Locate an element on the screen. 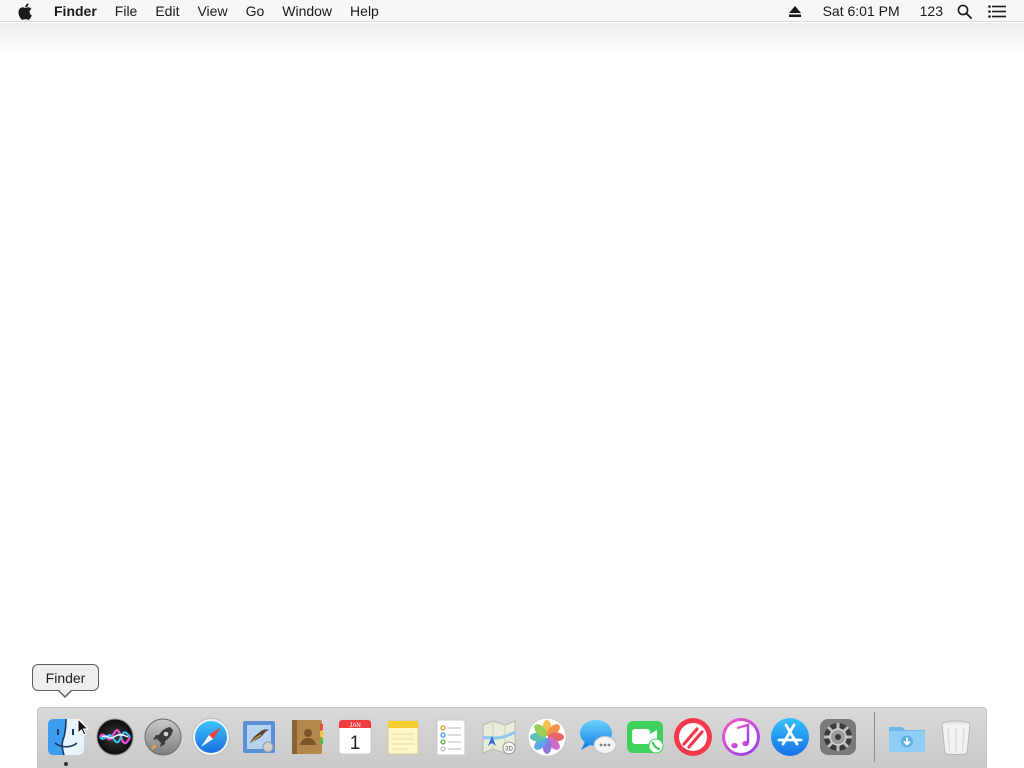 The height and width of the screenshot is (768, 1024). menu-window: Window is located at coordinates (307, 11).